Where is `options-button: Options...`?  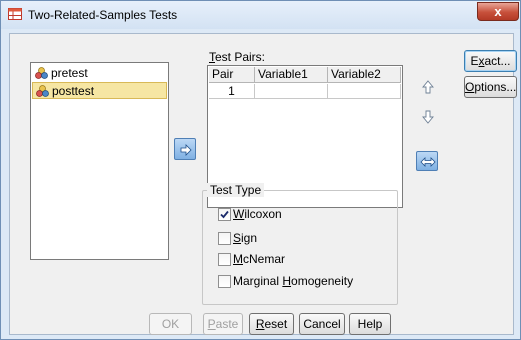
options-button: Options... is located at coordinates (490, 87).